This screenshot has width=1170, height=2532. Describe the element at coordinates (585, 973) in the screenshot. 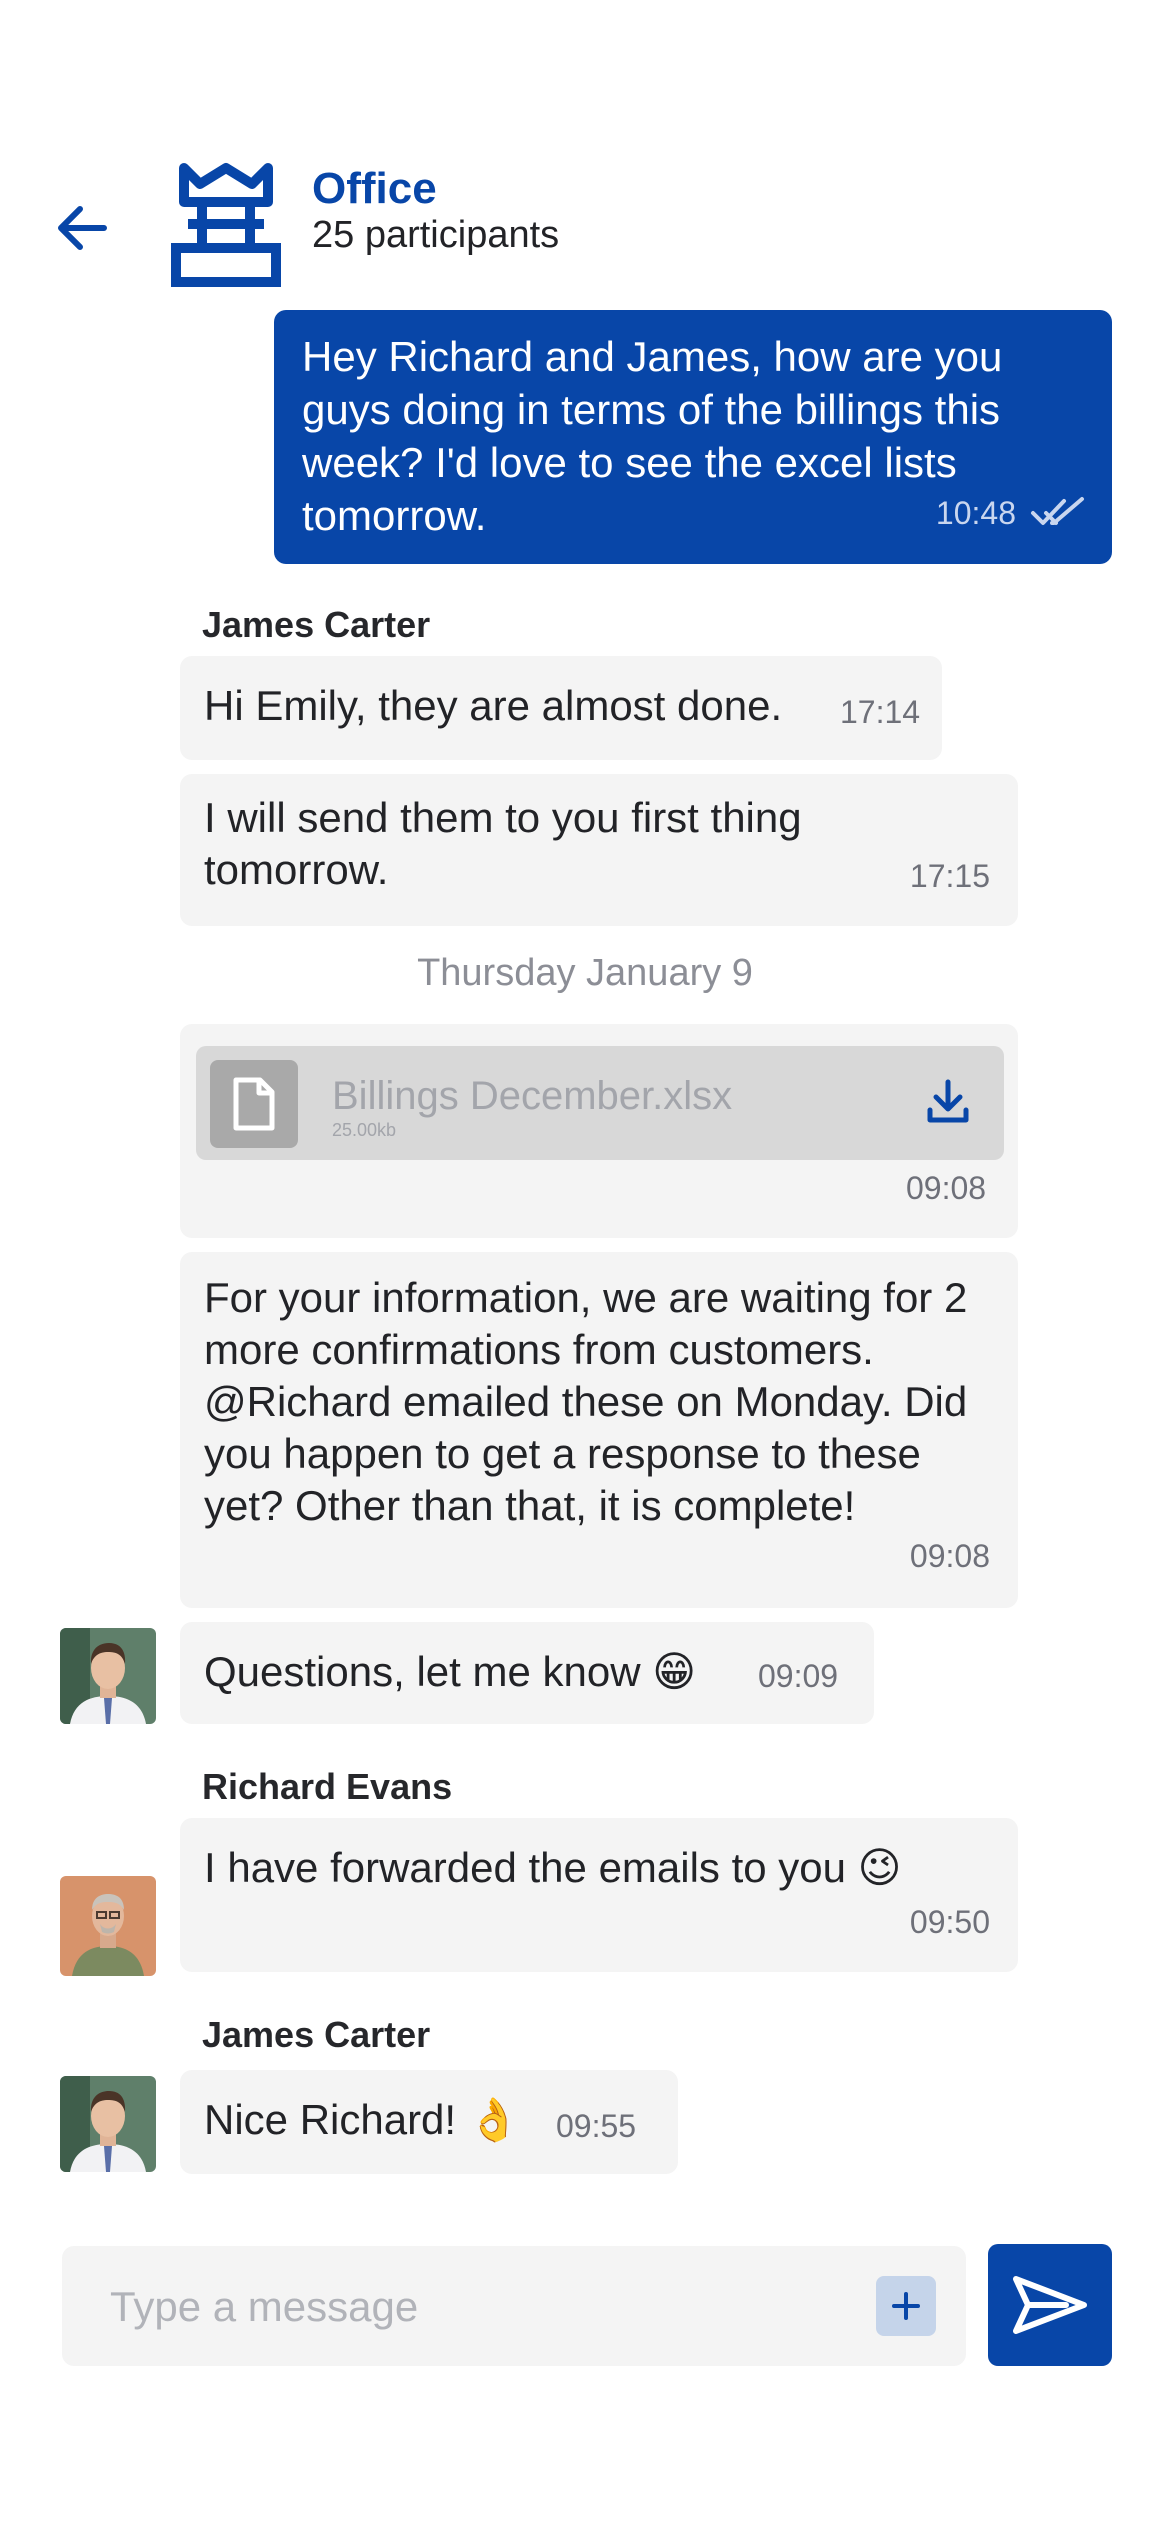

I see `date-separator: Thursday January 9` at that location.